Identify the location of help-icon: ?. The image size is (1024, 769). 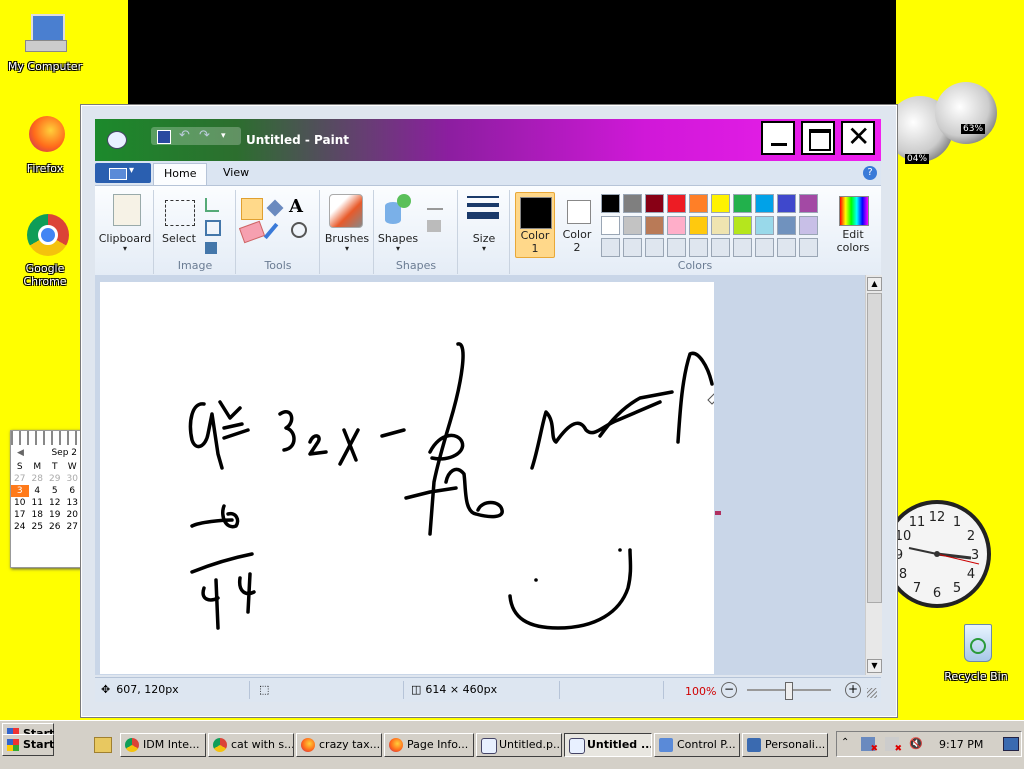
(870, 173).